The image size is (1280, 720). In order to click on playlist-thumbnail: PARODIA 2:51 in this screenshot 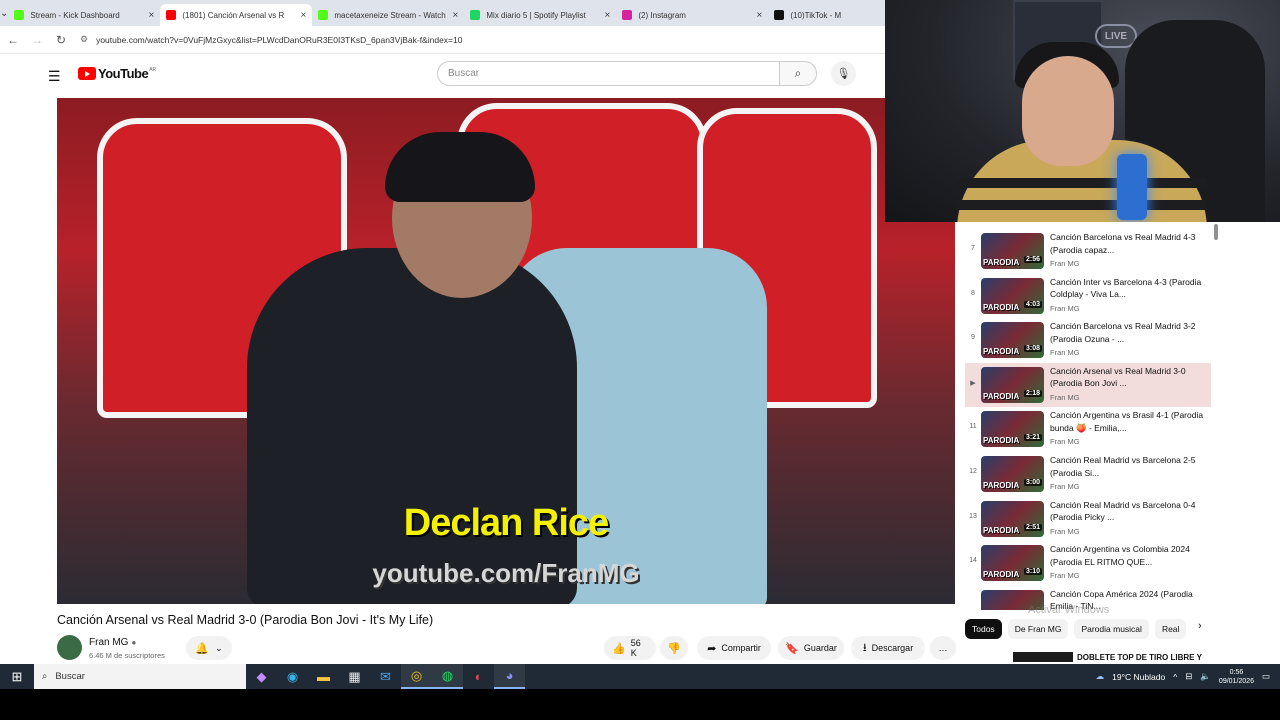, I will do `click(1012, 518)`.